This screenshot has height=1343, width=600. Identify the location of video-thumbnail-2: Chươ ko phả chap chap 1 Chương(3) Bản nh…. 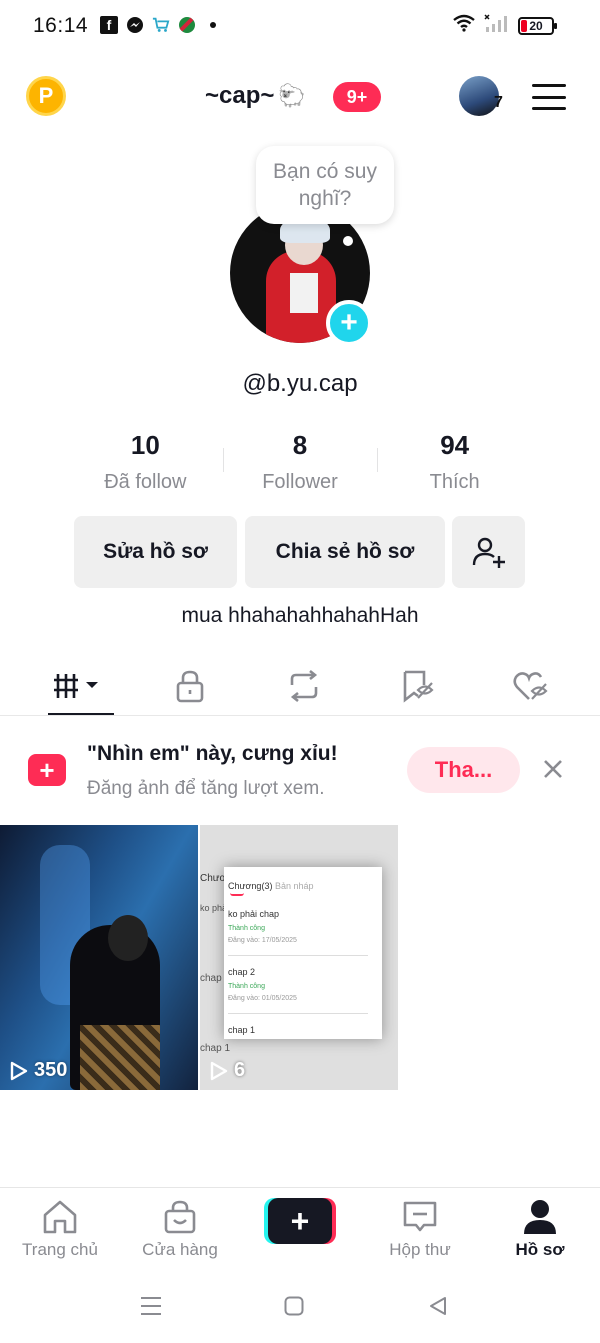
(299, 957).